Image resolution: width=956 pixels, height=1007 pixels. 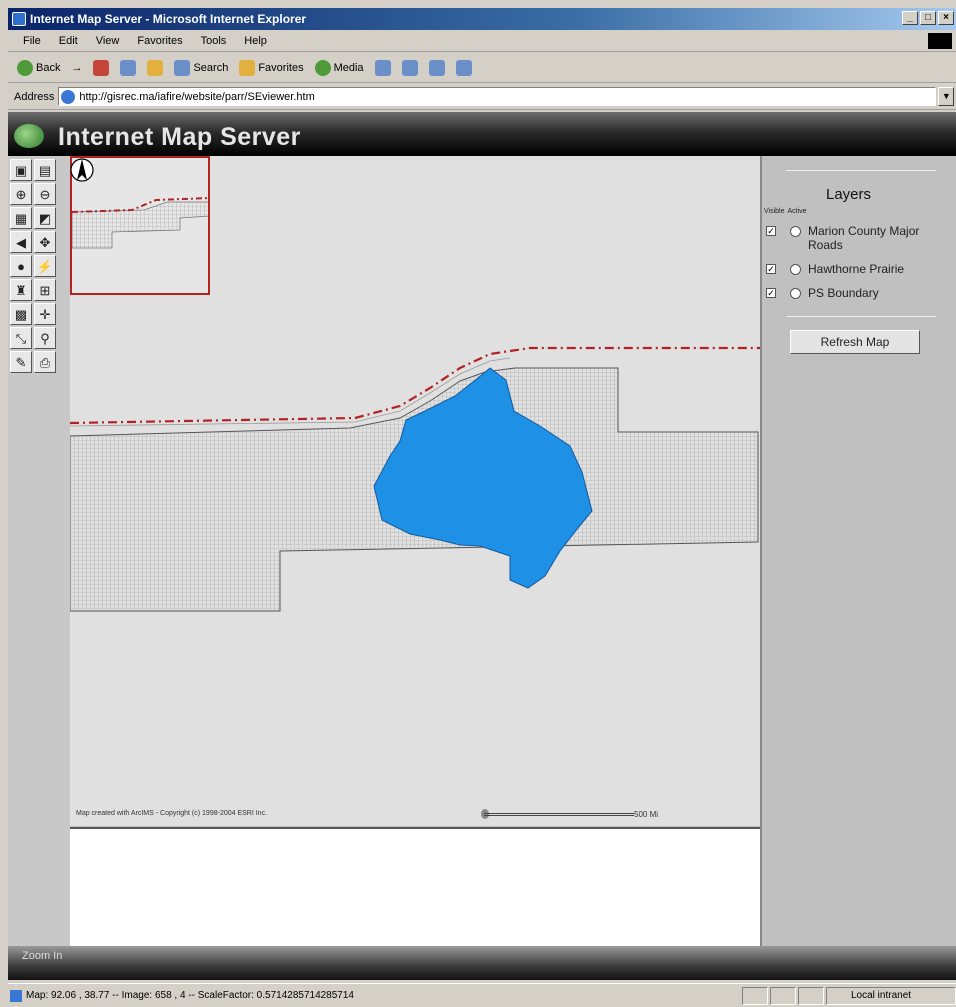 I want to click on refresh-button, so click(x=128, y=67).